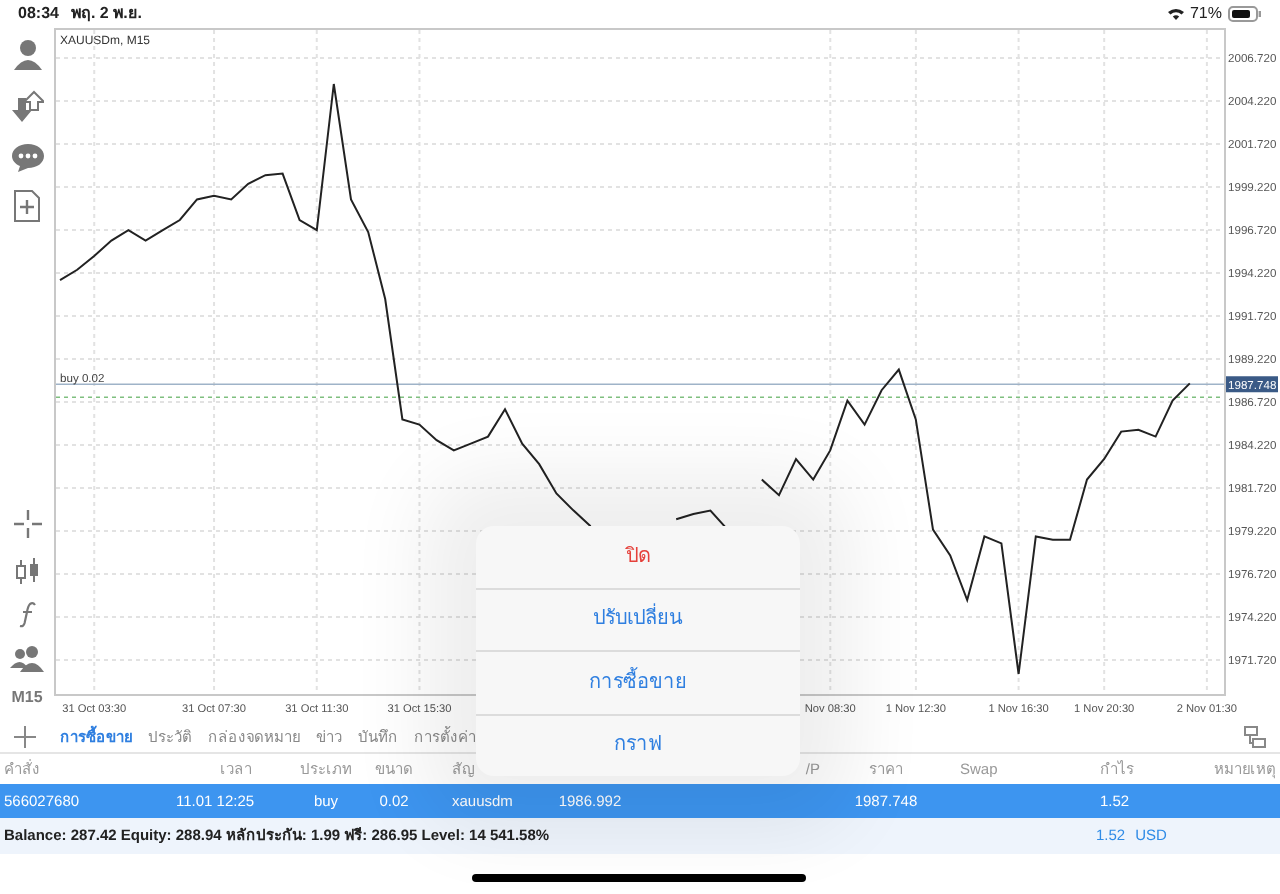 Image resolution: width=1280 pixels, height=894 pixels. What do you see at coordinates (1245, 14) in the screenshot?
I see `battery-icon` at bounding box center [1245, 14].